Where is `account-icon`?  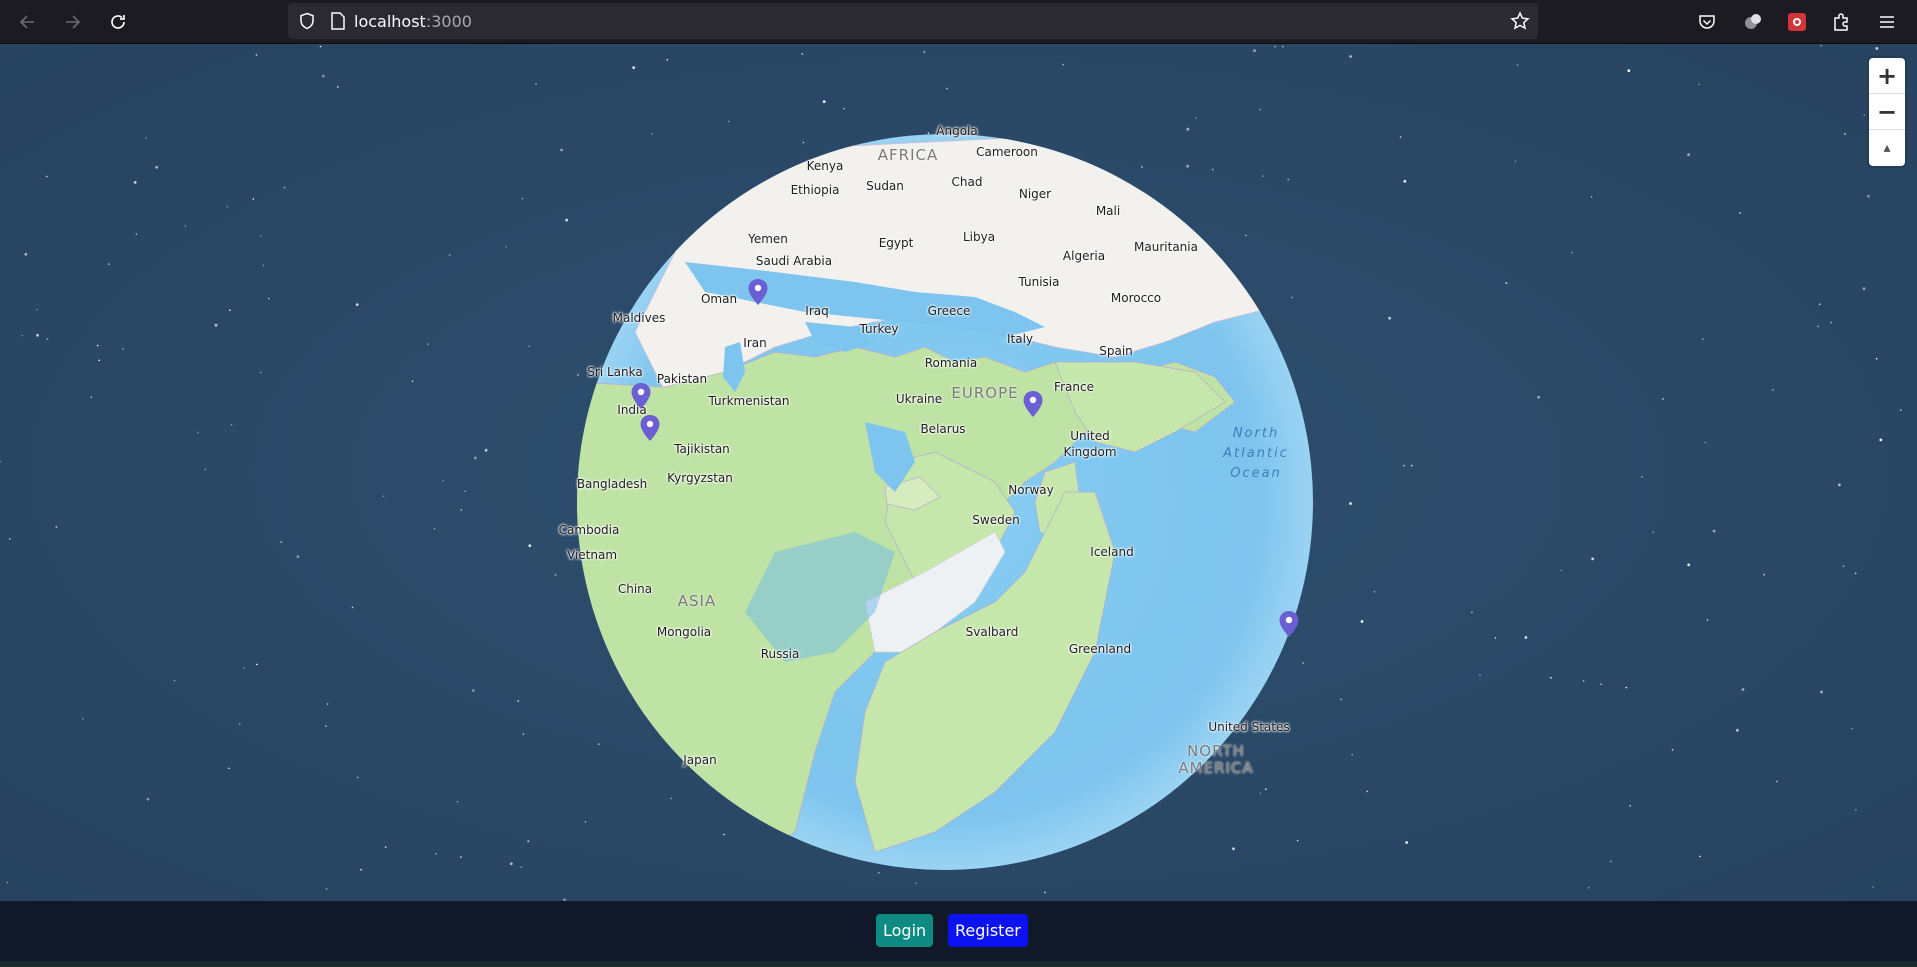 account-icon is located at coordinates (1753, 22).